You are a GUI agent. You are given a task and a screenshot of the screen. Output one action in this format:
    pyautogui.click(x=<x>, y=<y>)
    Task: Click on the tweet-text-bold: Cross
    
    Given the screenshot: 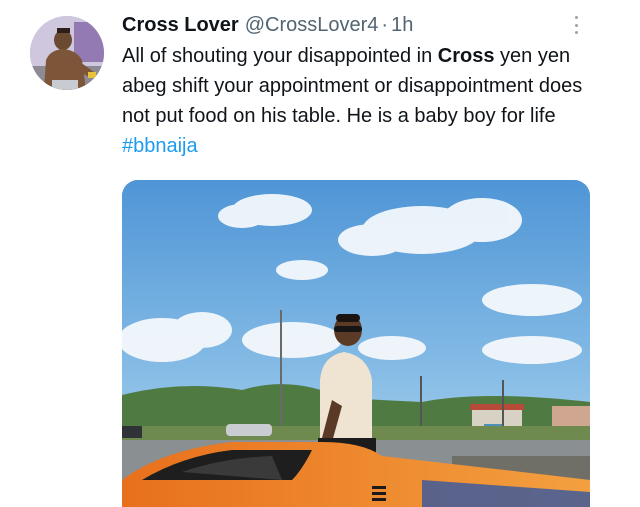 What is the action you would take?
    pyautogui.click(x=466, y=56)
    